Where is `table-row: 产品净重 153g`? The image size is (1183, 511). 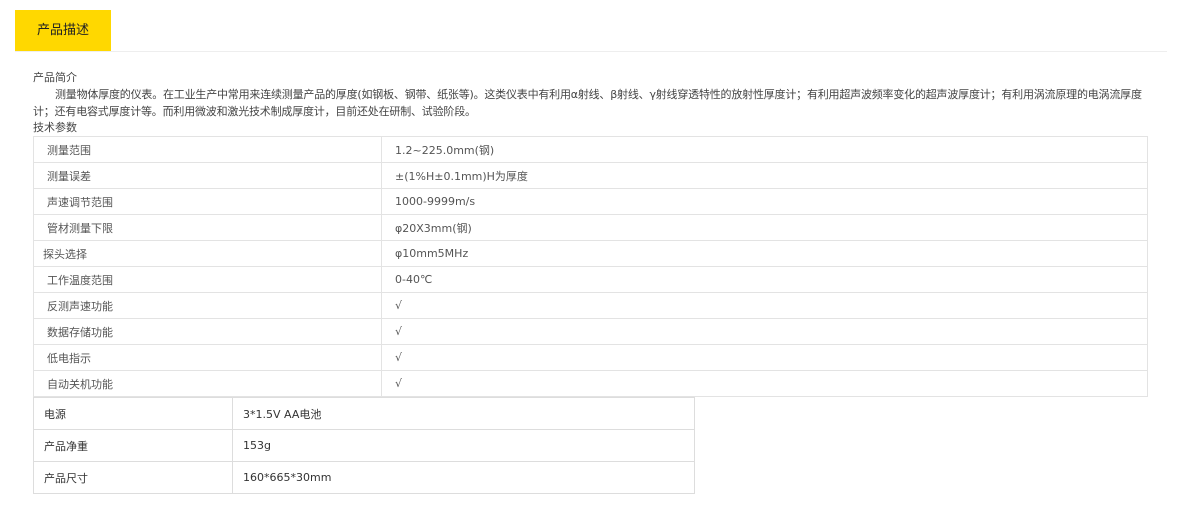 table-row: 产品净重 153g is located at coordinates (364, 445).